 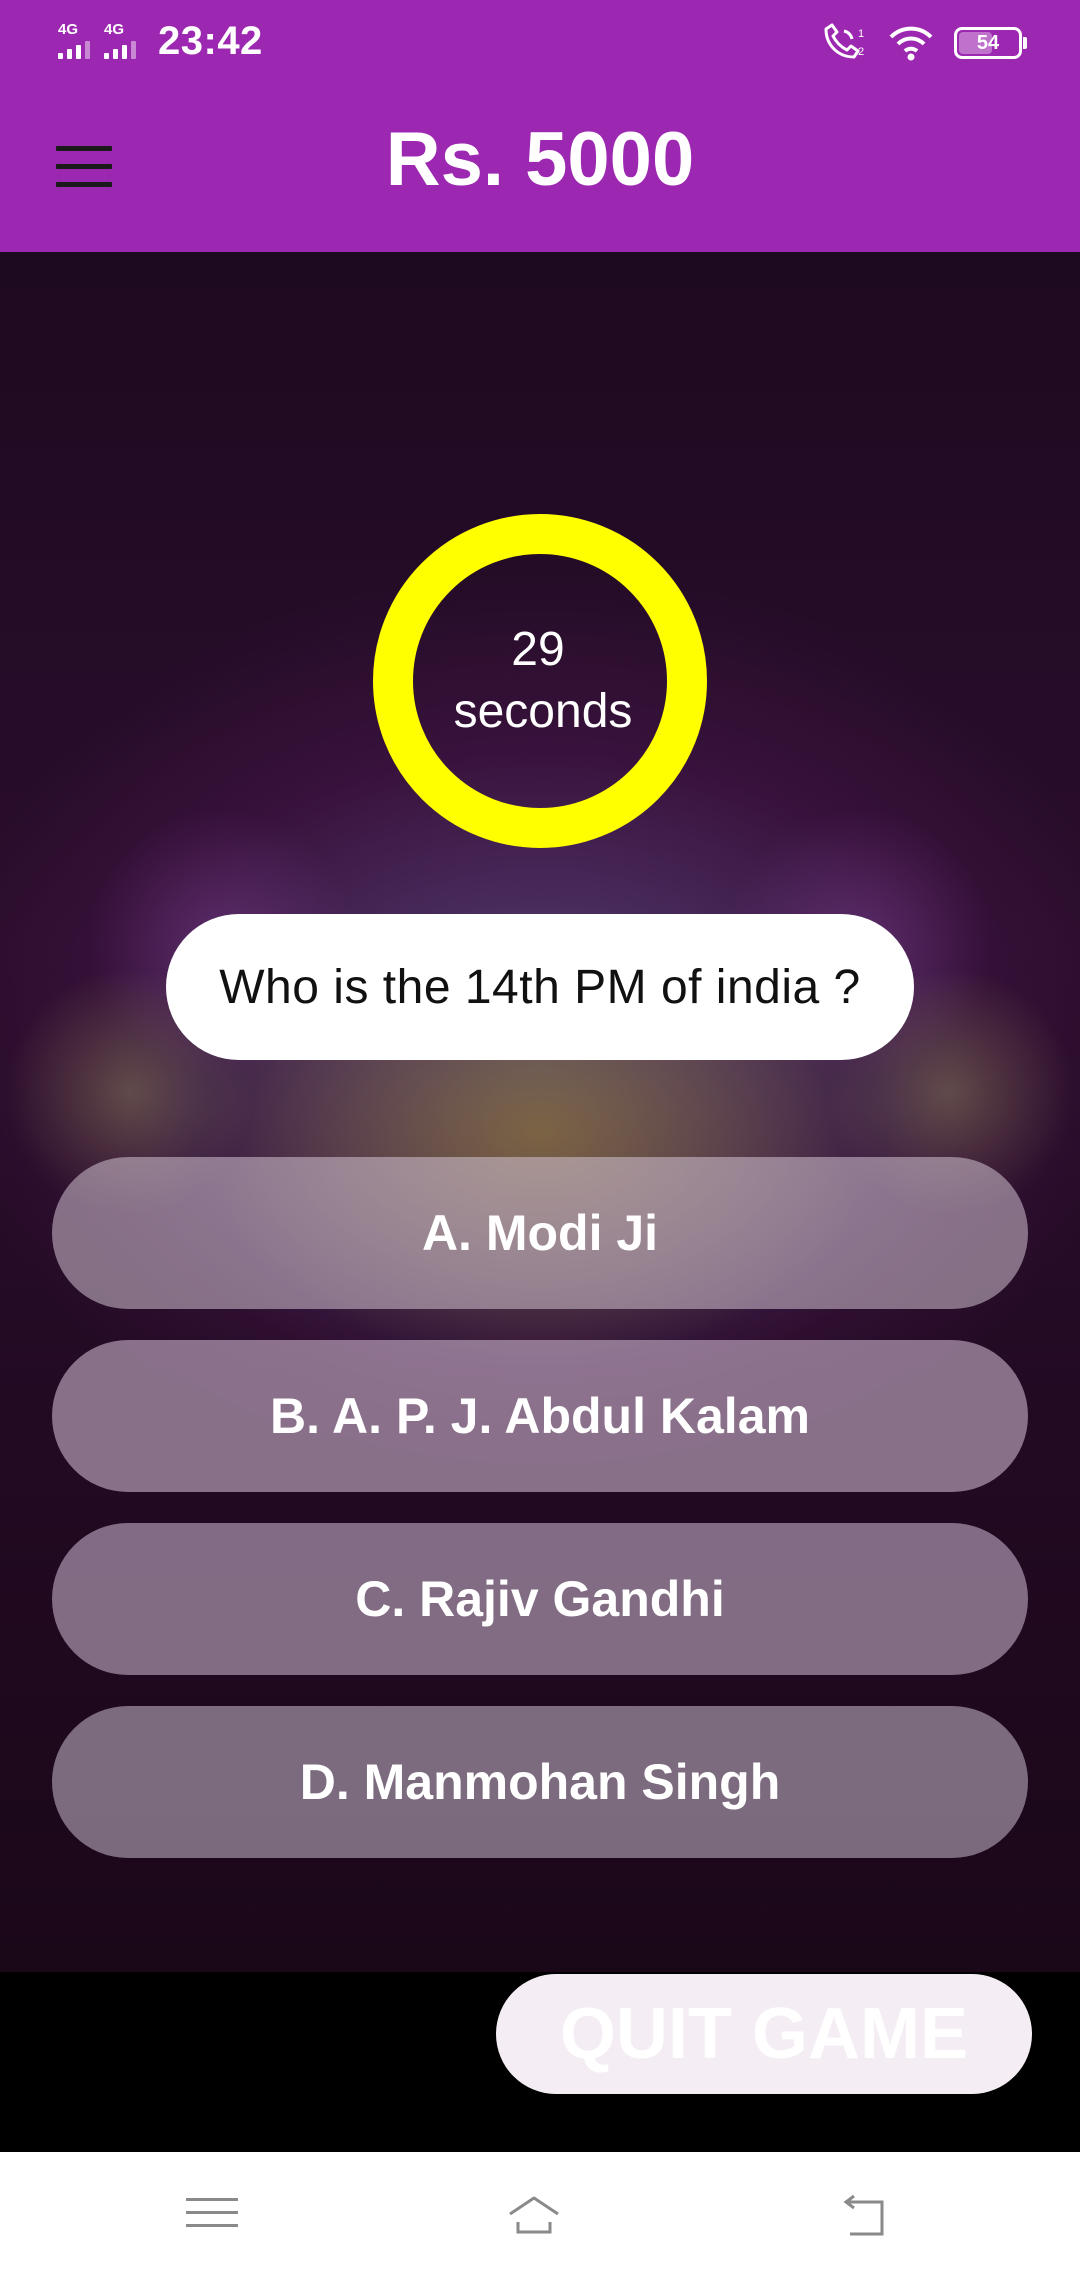 I want to click on status-right: 1 2 54, so click(x=923, y=43).